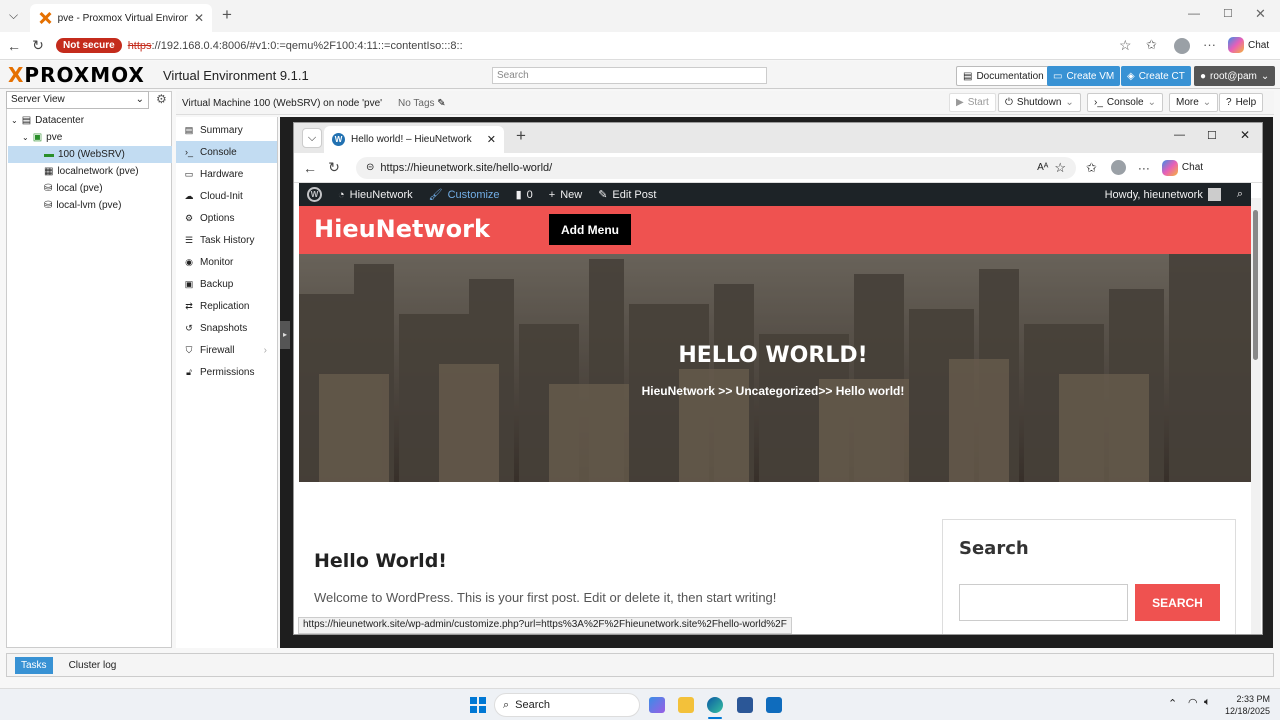 Image resolution: width=1280 pixels, height=720 pixels. What do you see at coordinates (314, 194) in the screenshot?
I see `wp-logo-button: W` at bounding box center [314, 194].